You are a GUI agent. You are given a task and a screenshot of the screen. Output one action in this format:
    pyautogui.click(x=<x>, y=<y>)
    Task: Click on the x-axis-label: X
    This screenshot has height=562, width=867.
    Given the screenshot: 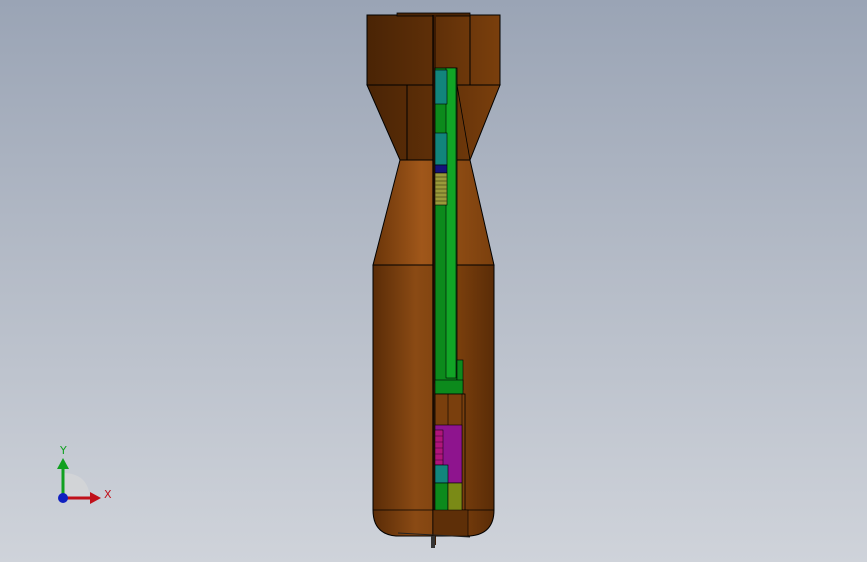 What is the action you would take?
    pyautogui.click(x=108, y=494)
    